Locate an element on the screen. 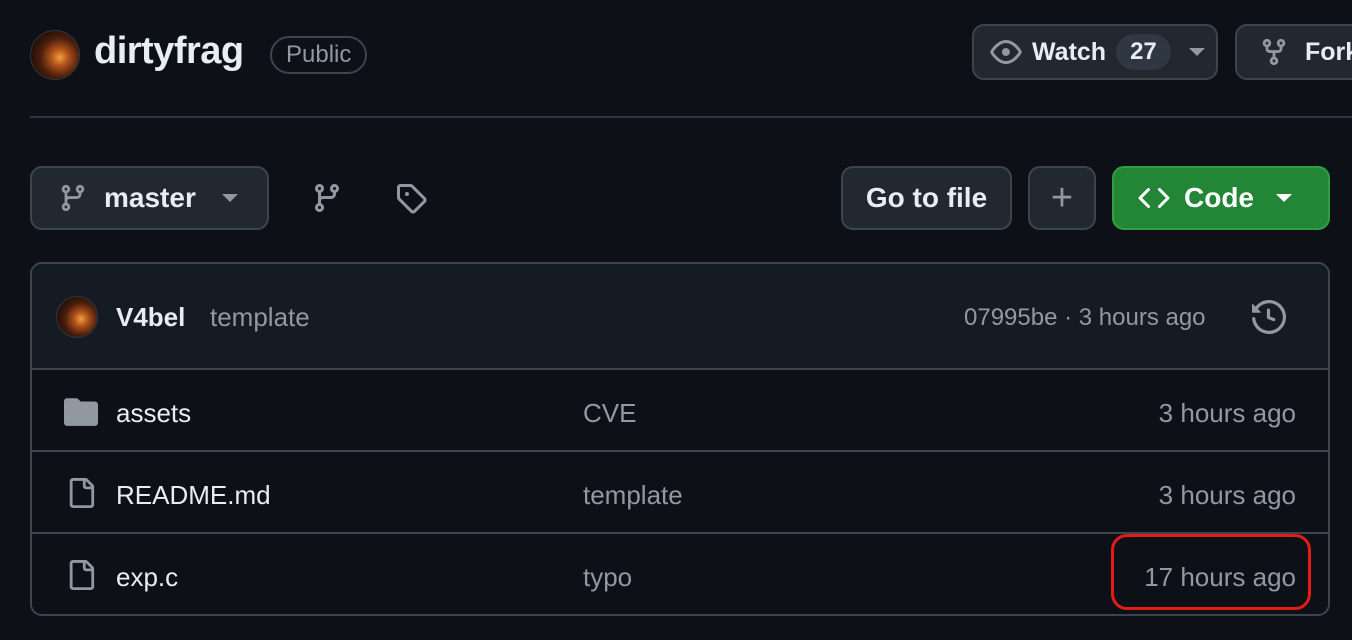 The width and height of the screenshot is (1352, 640). go-to-file-label: Go to file is located at coordinates (926, 197).